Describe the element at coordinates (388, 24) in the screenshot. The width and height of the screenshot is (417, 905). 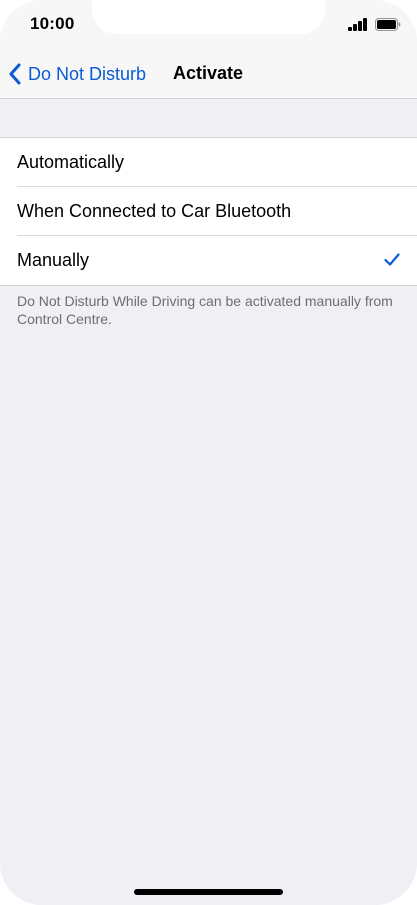
I see `battery-icon` at that location.